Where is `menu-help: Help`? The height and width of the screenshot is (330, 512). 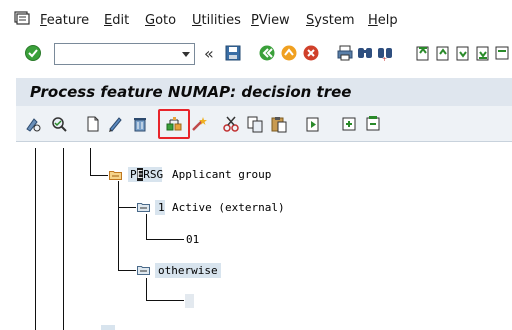
menu-help: Help is located at coordinates (383, 20).